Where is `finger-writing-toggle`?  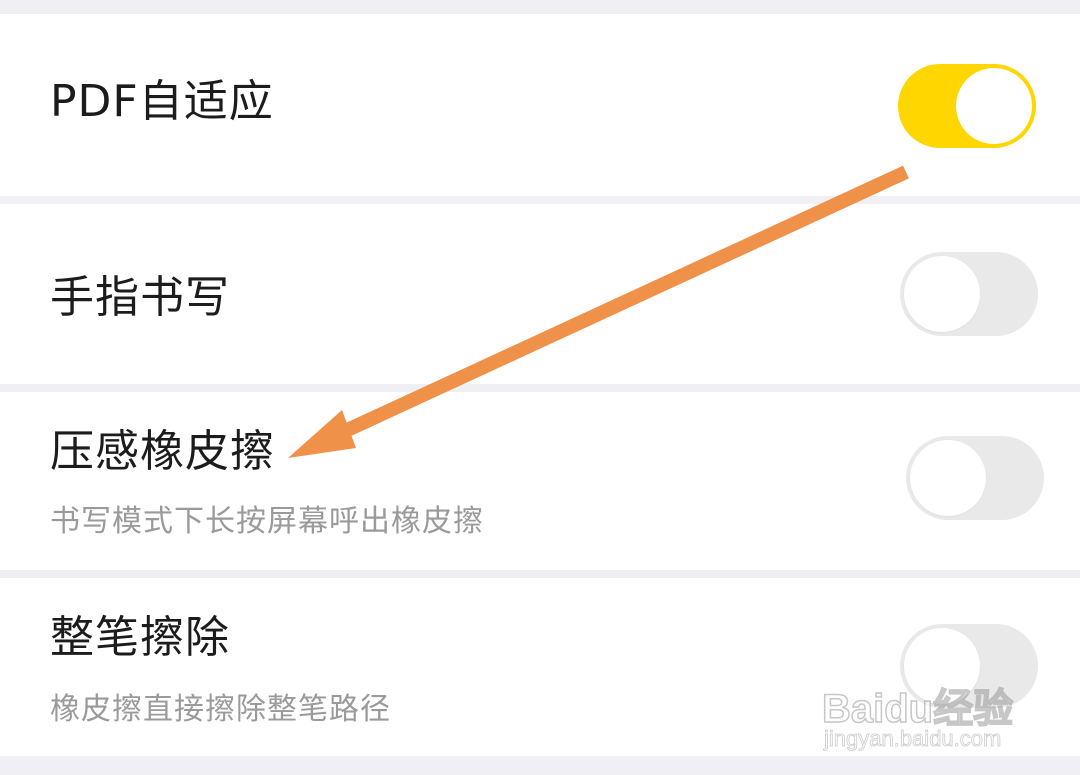 finger-writing-toggle is located at coordinates (969, 294).